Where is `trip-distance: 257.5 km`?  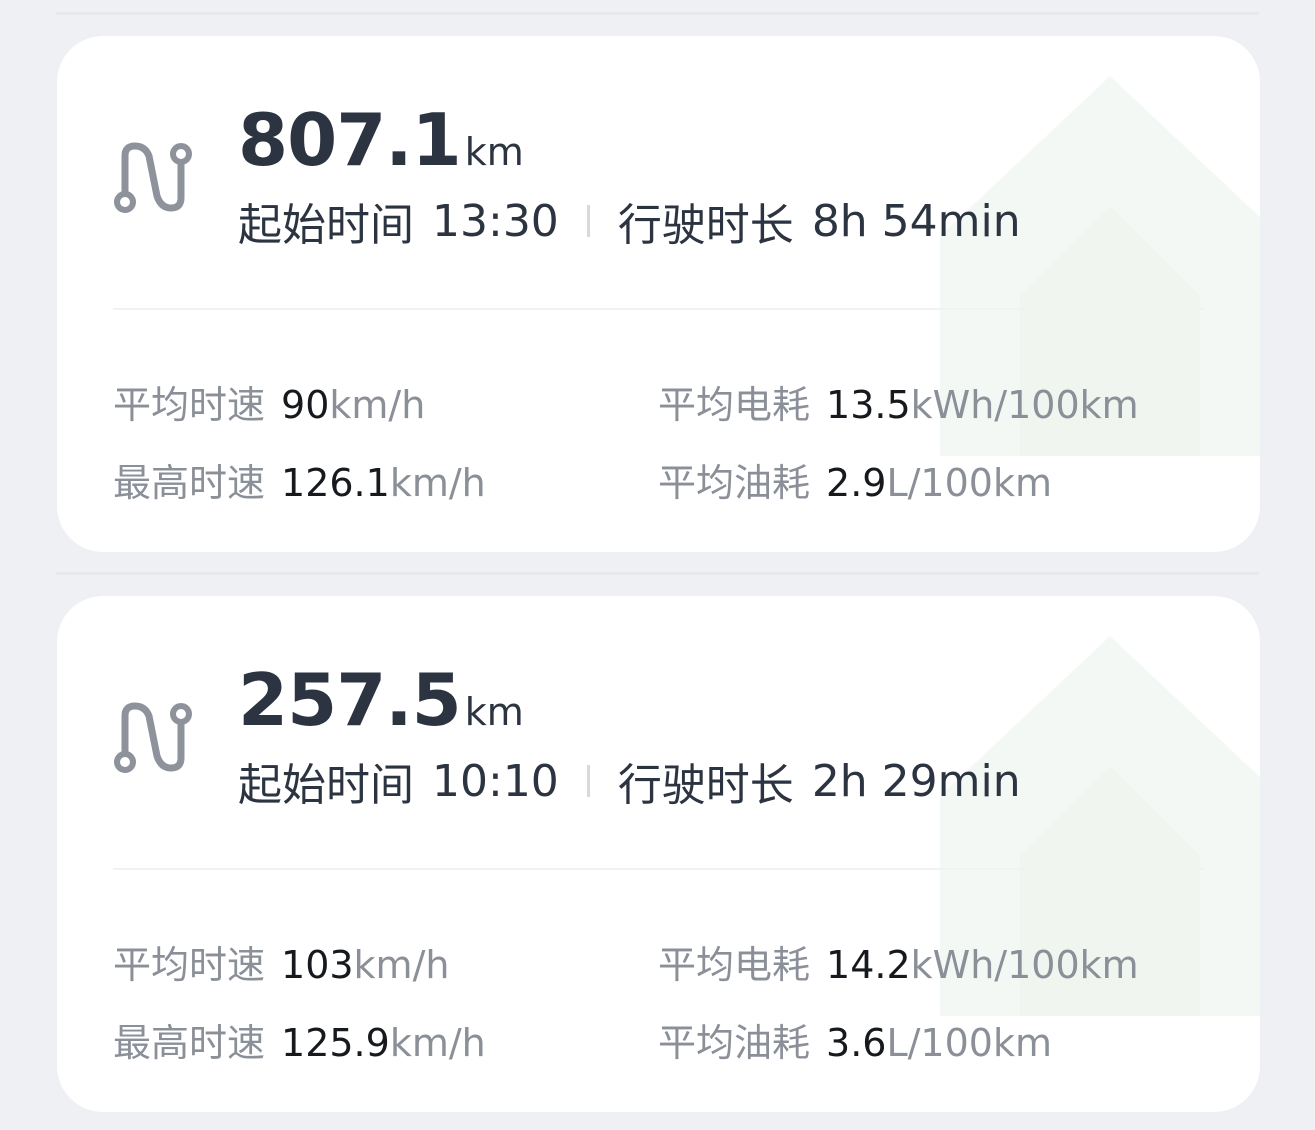 trip-distance: 257.5 km is located at coordinates (381, 700).